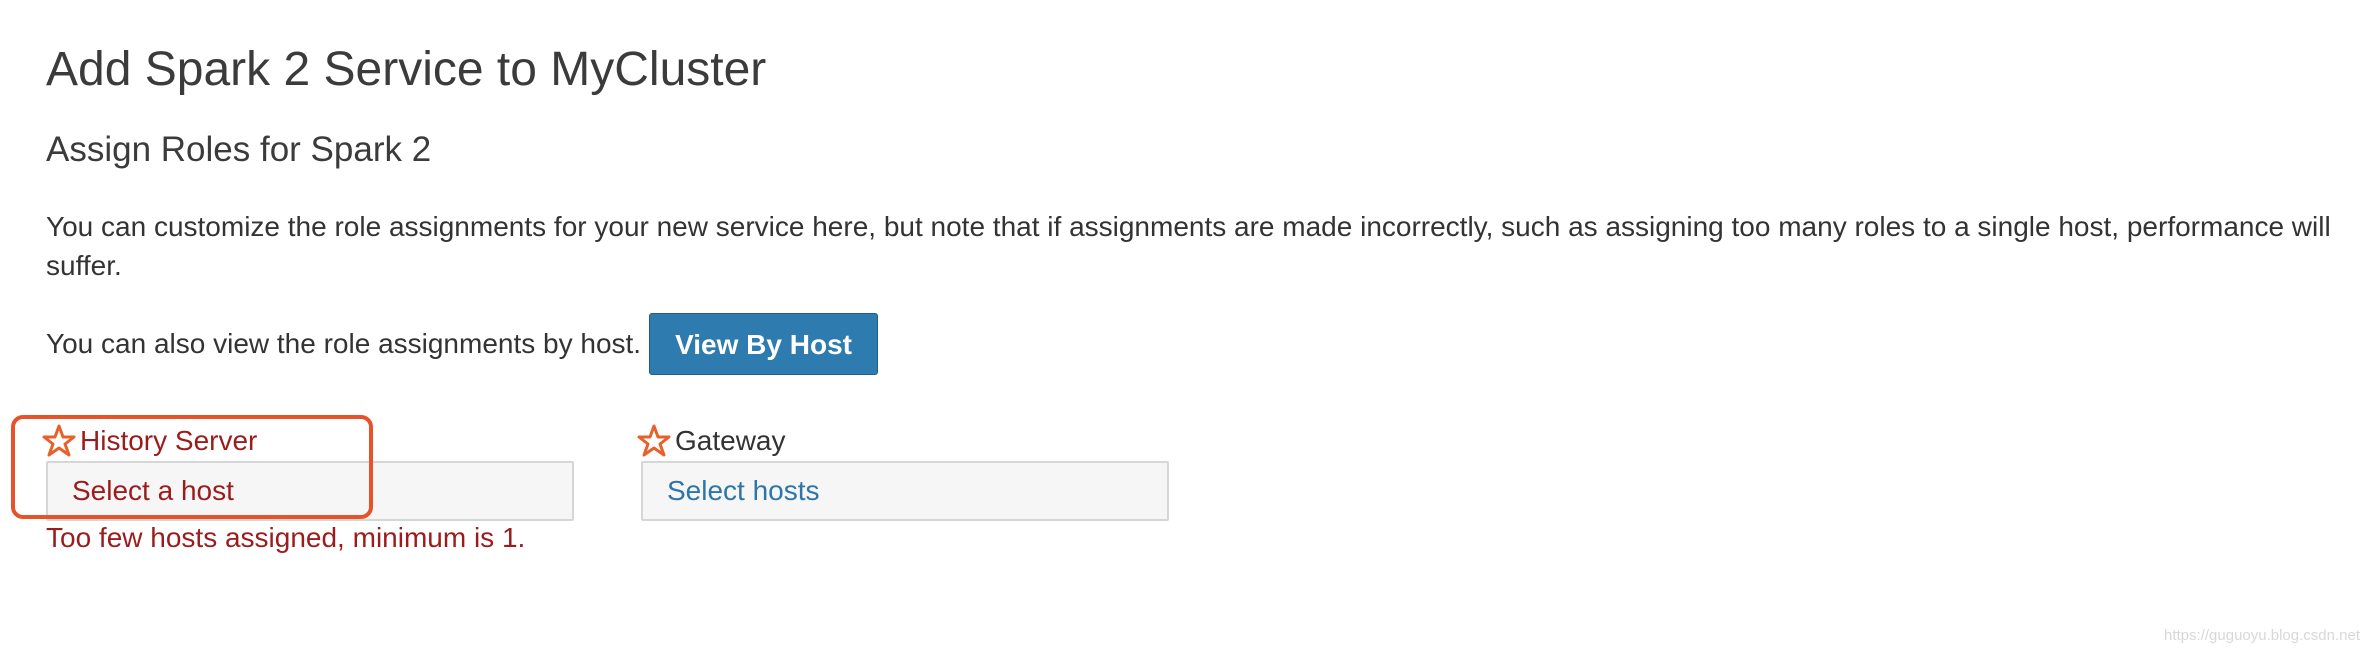 The width and height of the screenshot is (2374, 658). I want to click on role-label-text: Gateway, so click(730, 440).